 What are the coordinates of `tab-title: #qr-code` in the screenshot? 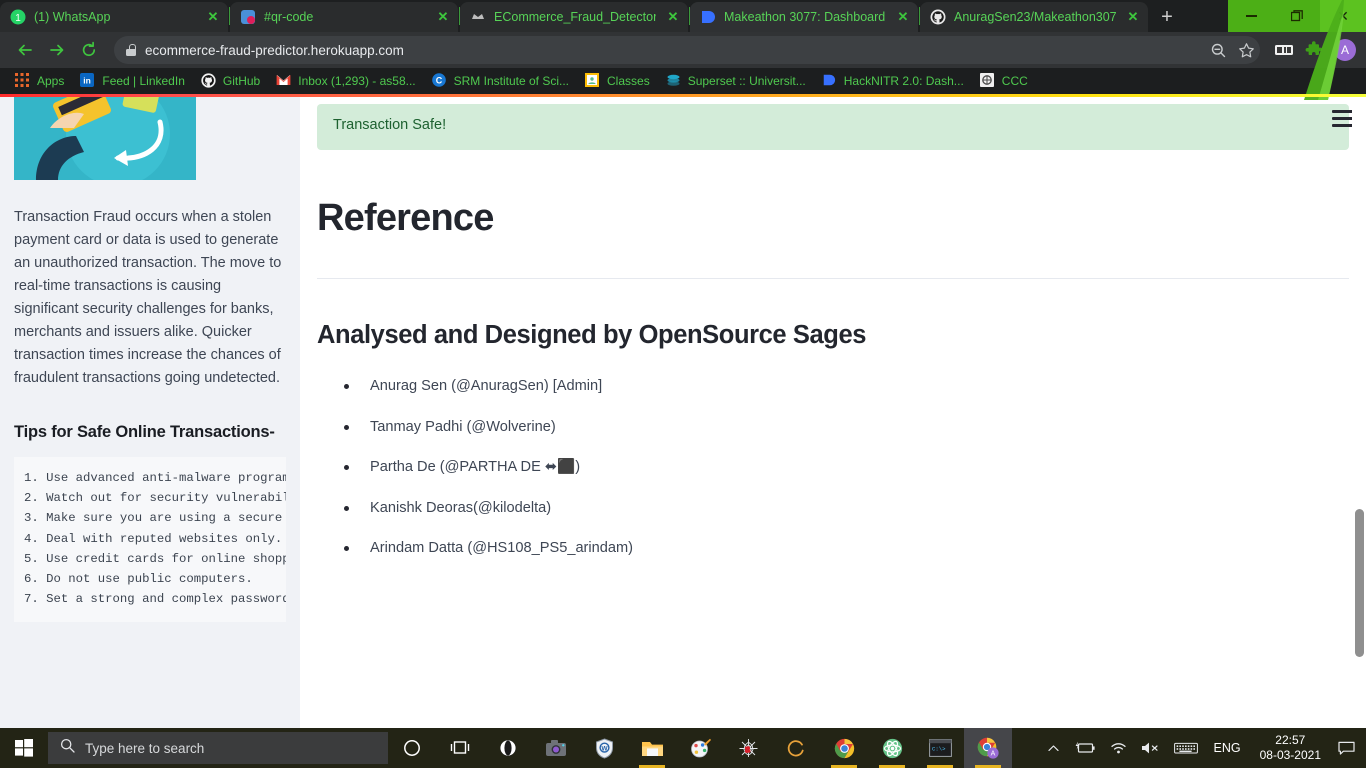 It's located at (289, 17).